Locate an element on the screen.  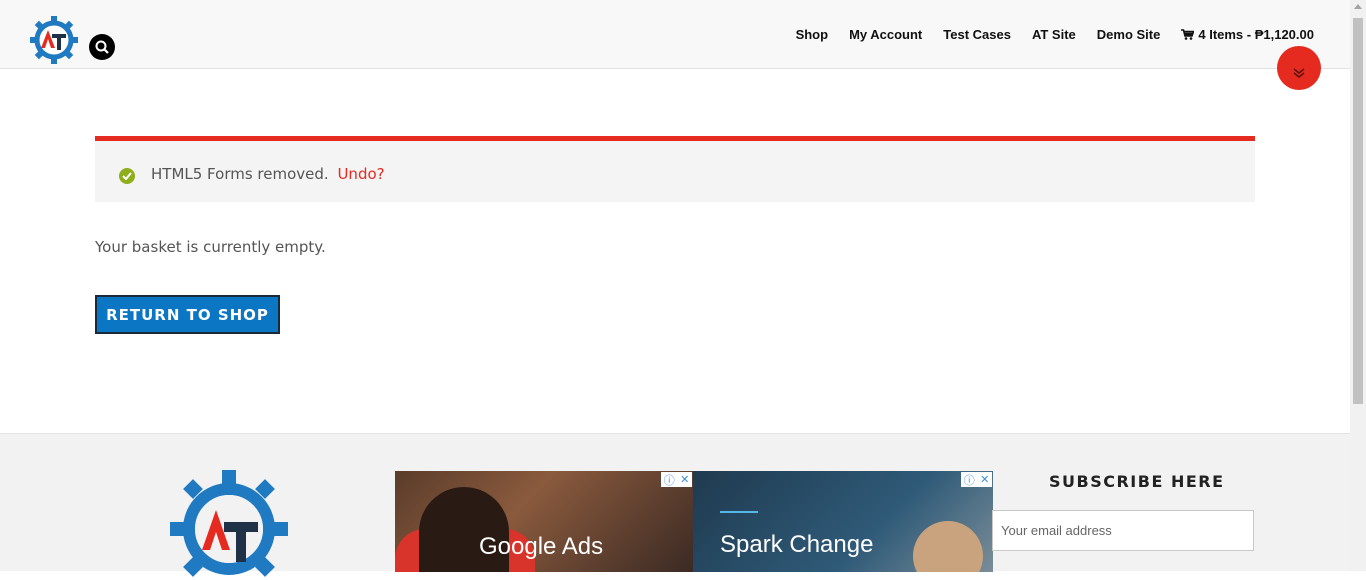
scrollbar-thumb is located at coordinates (1358, 211).